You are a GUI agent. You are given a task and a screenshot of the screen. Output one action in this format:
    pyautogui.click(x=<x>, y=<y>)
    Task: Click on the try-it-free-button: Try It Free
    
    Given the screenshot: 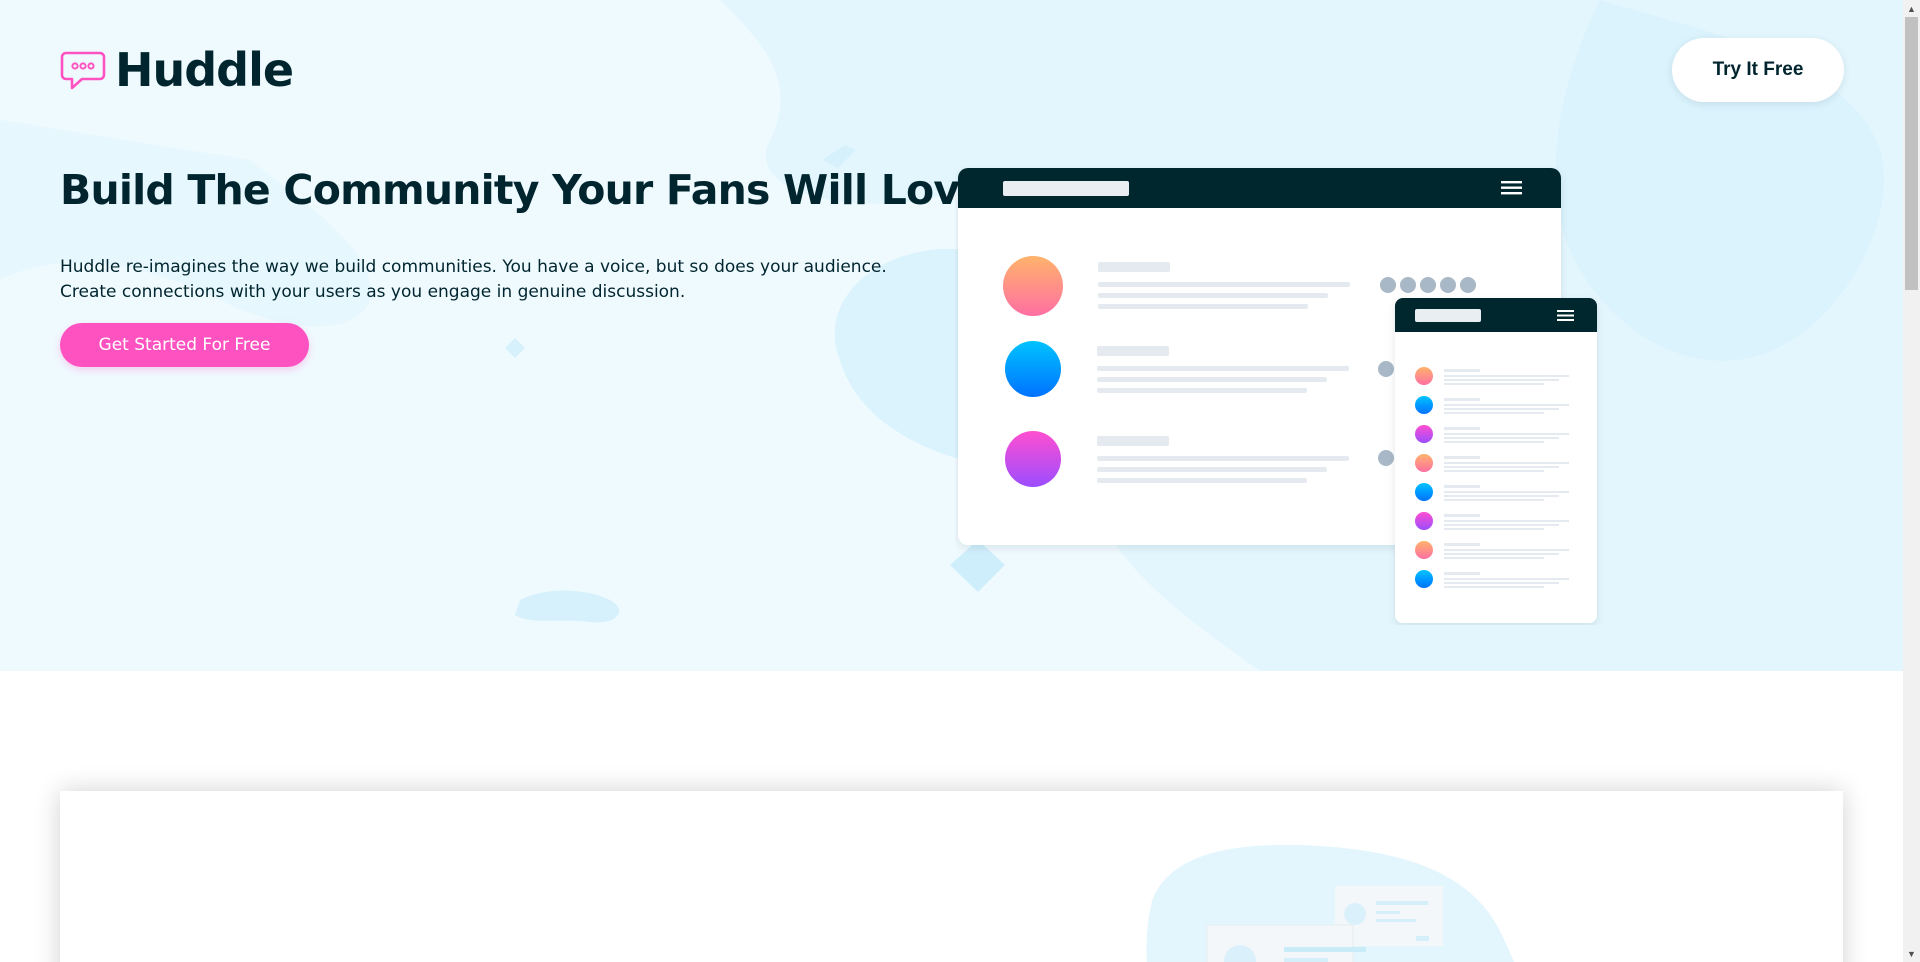 What is the action you would take?
    pyautogui.click(x=1758, y=70)
    